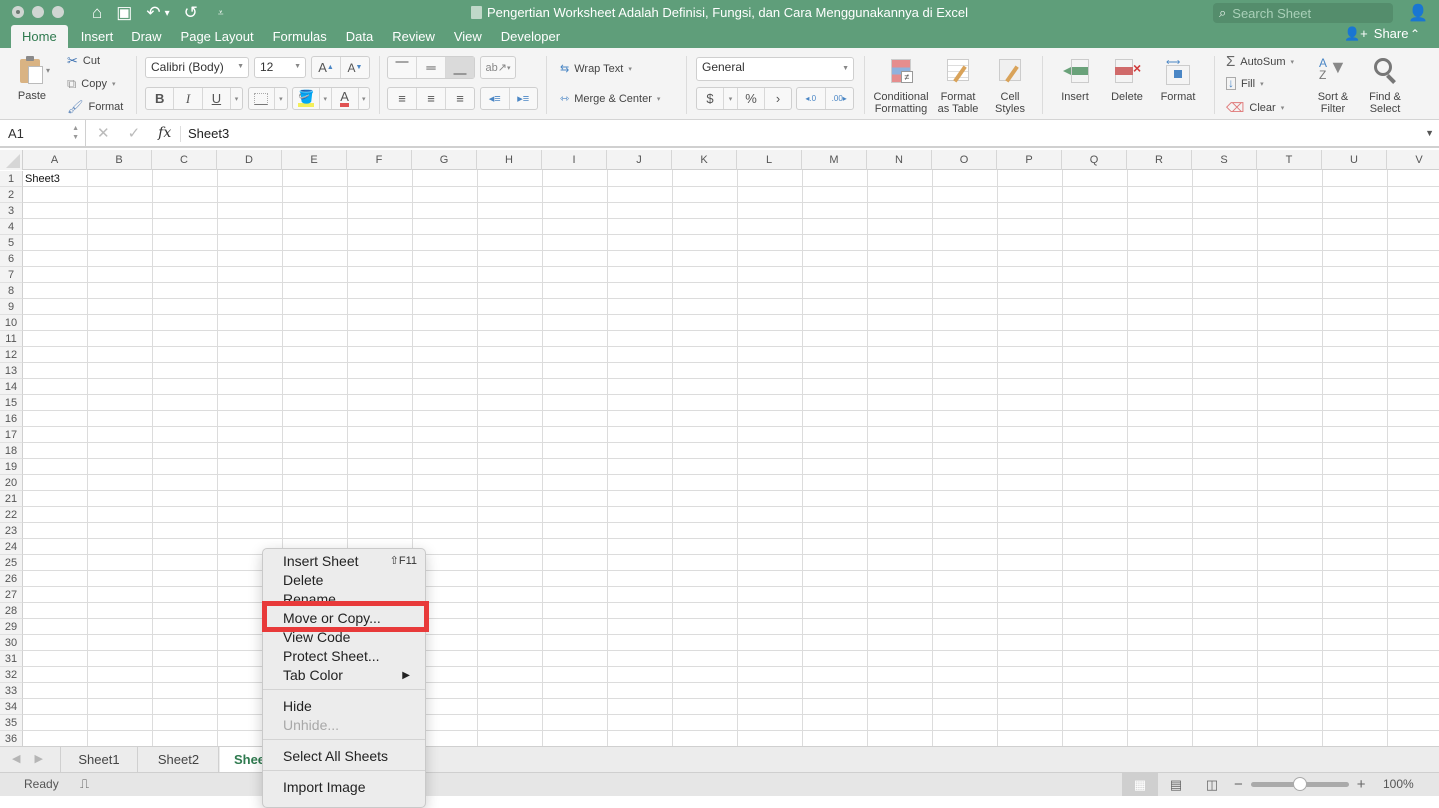  I want to click on cell-styles-button: Cell Styles, so click(1010, 86).